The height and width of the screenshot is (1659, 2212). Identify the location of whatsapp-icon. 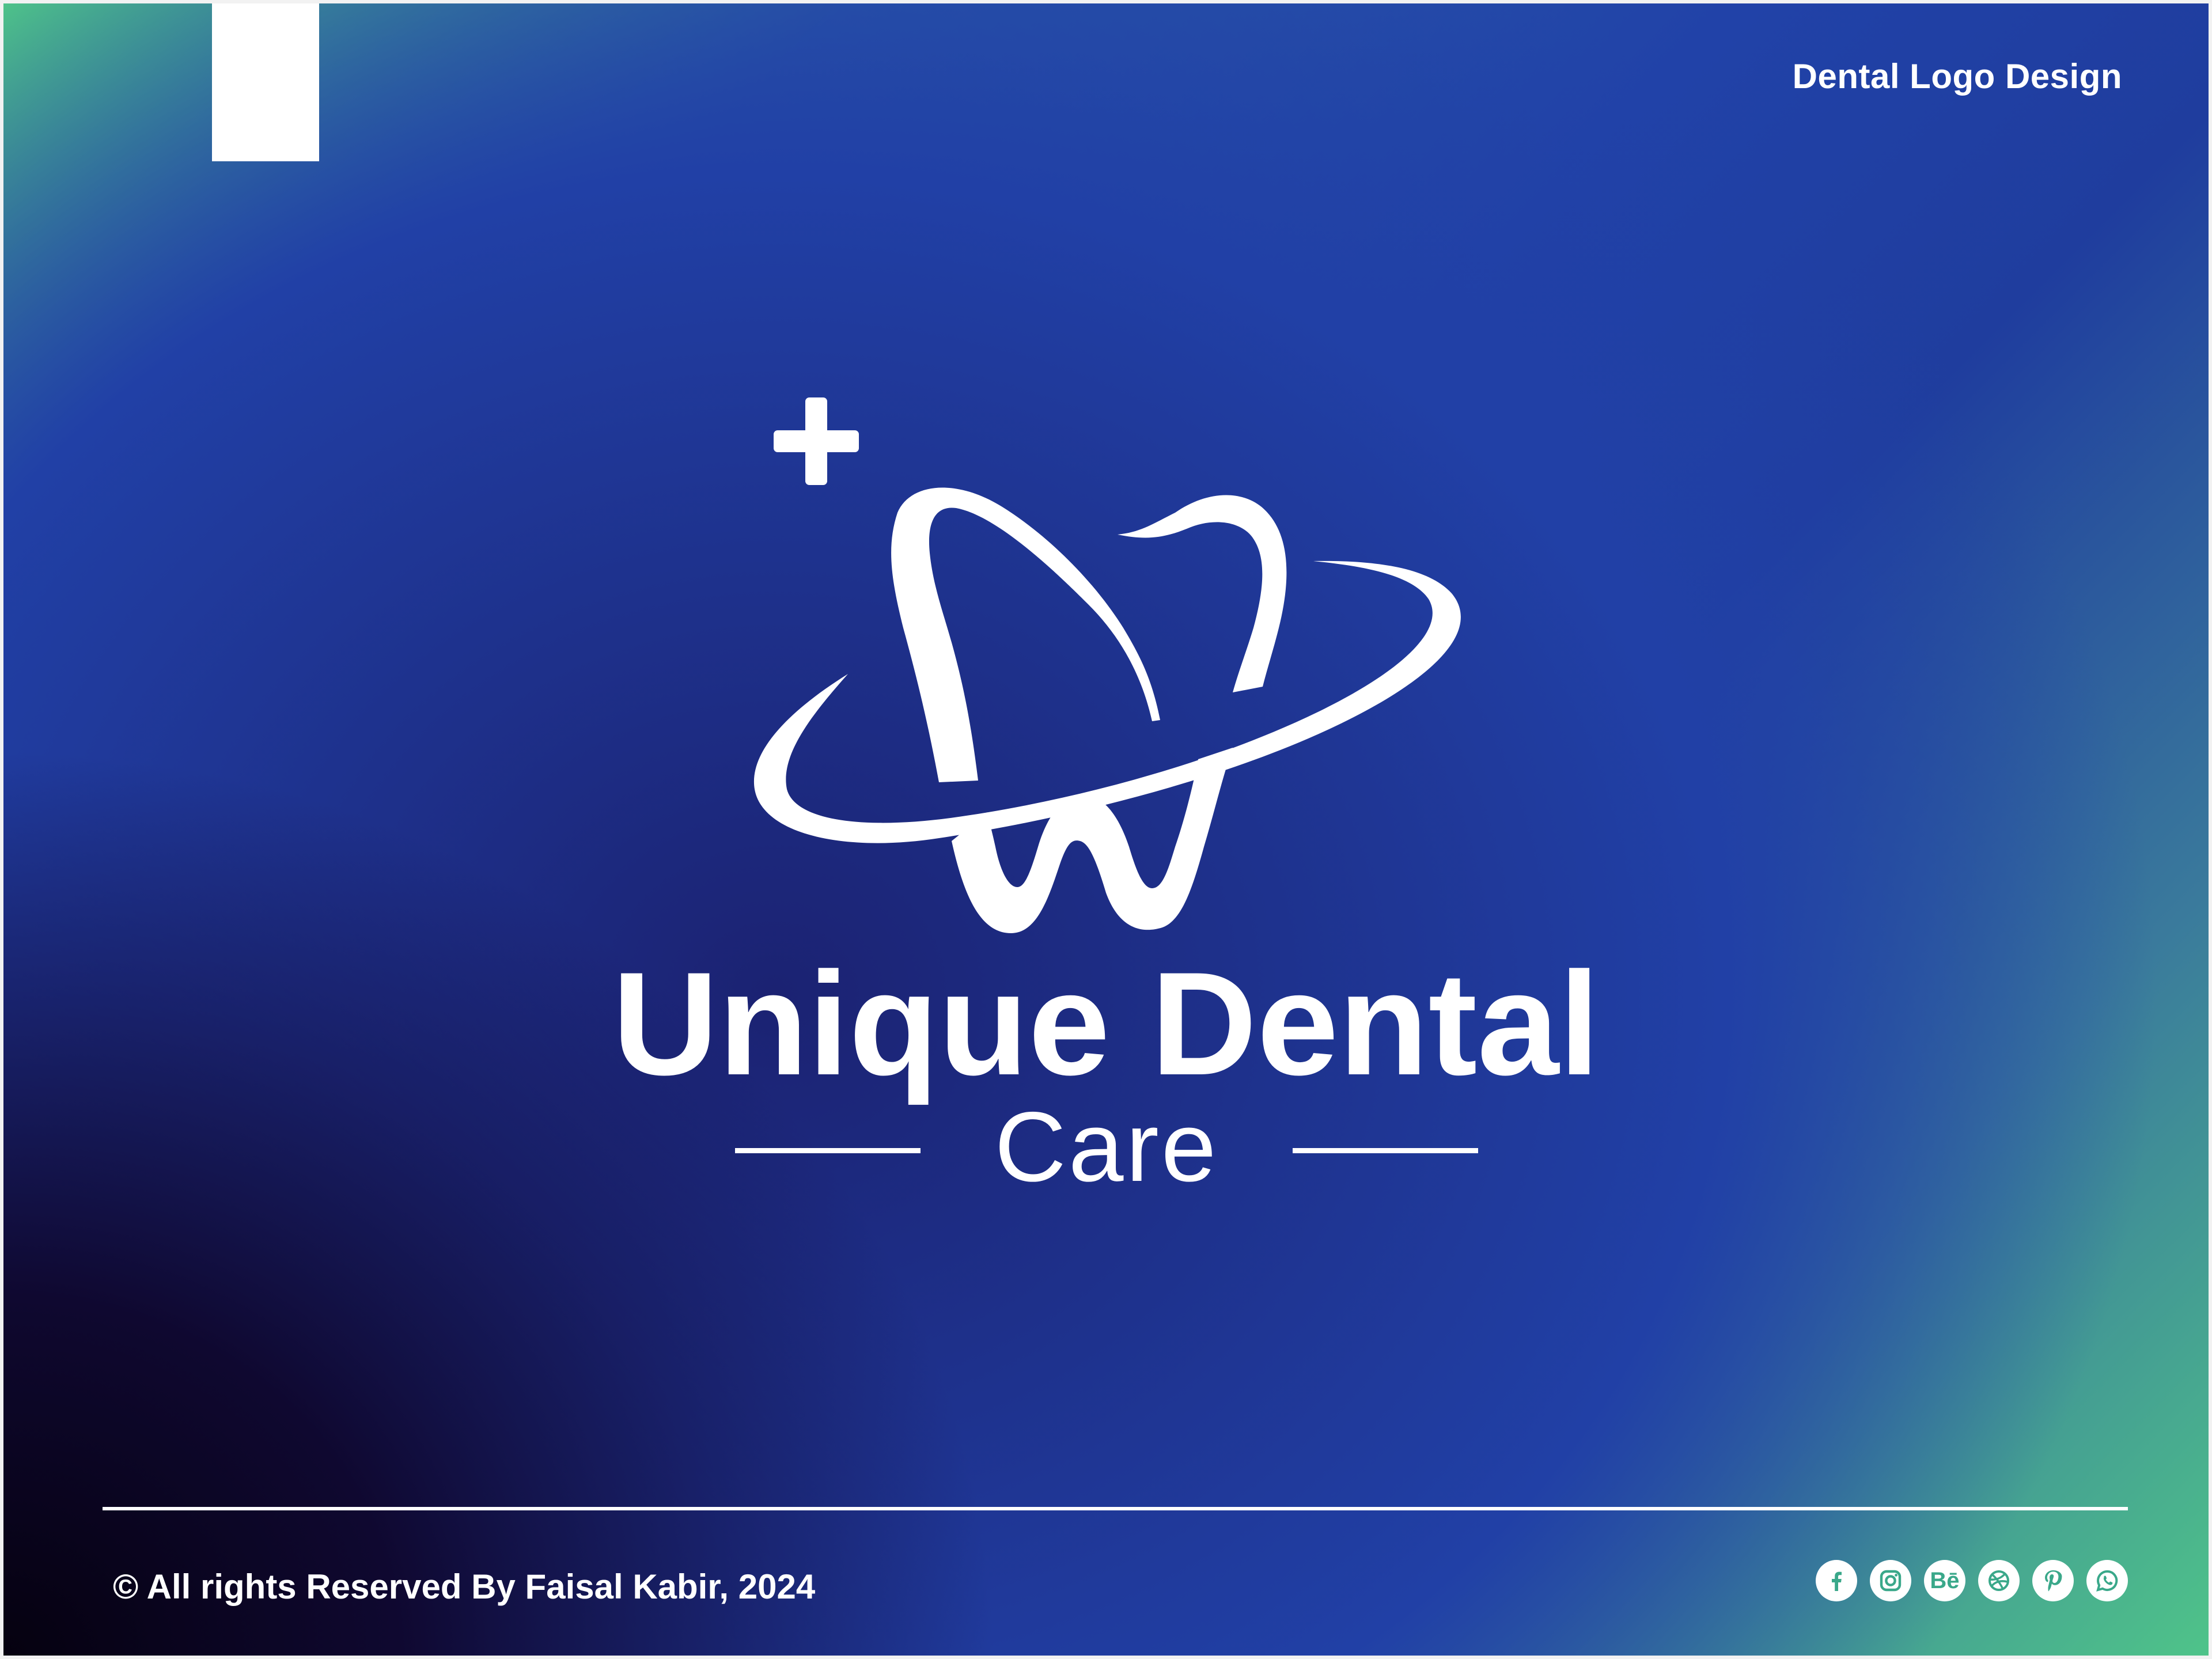
(2107, 1580).